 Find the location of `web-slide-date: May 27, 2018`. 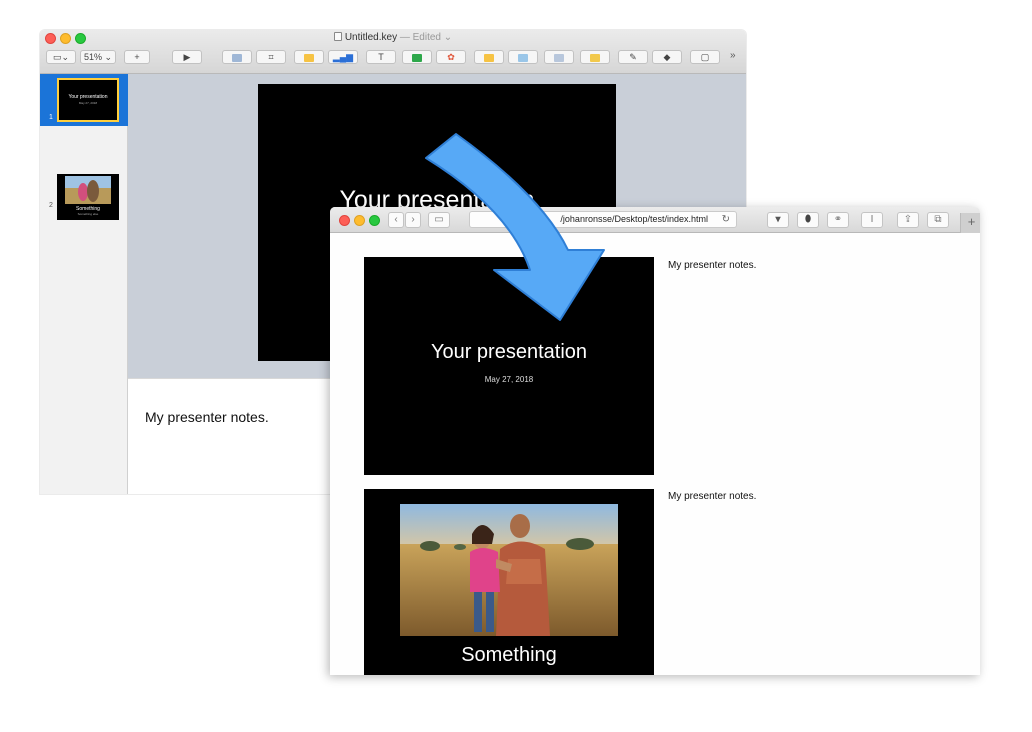

web-slide-date: May 27, 2018 is located at coordinates (509, 379).